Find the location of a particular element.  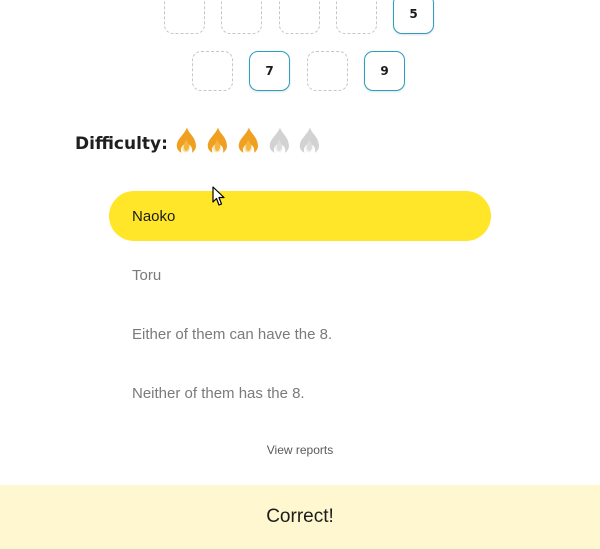

difficulty-label: Difficulty: is located at coordinates (121, 144).